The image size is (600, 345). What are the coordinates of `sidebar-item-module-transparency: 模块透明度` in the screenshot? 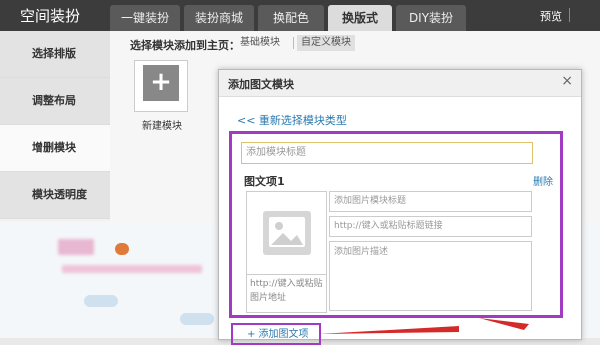 It's located at (55, 195).